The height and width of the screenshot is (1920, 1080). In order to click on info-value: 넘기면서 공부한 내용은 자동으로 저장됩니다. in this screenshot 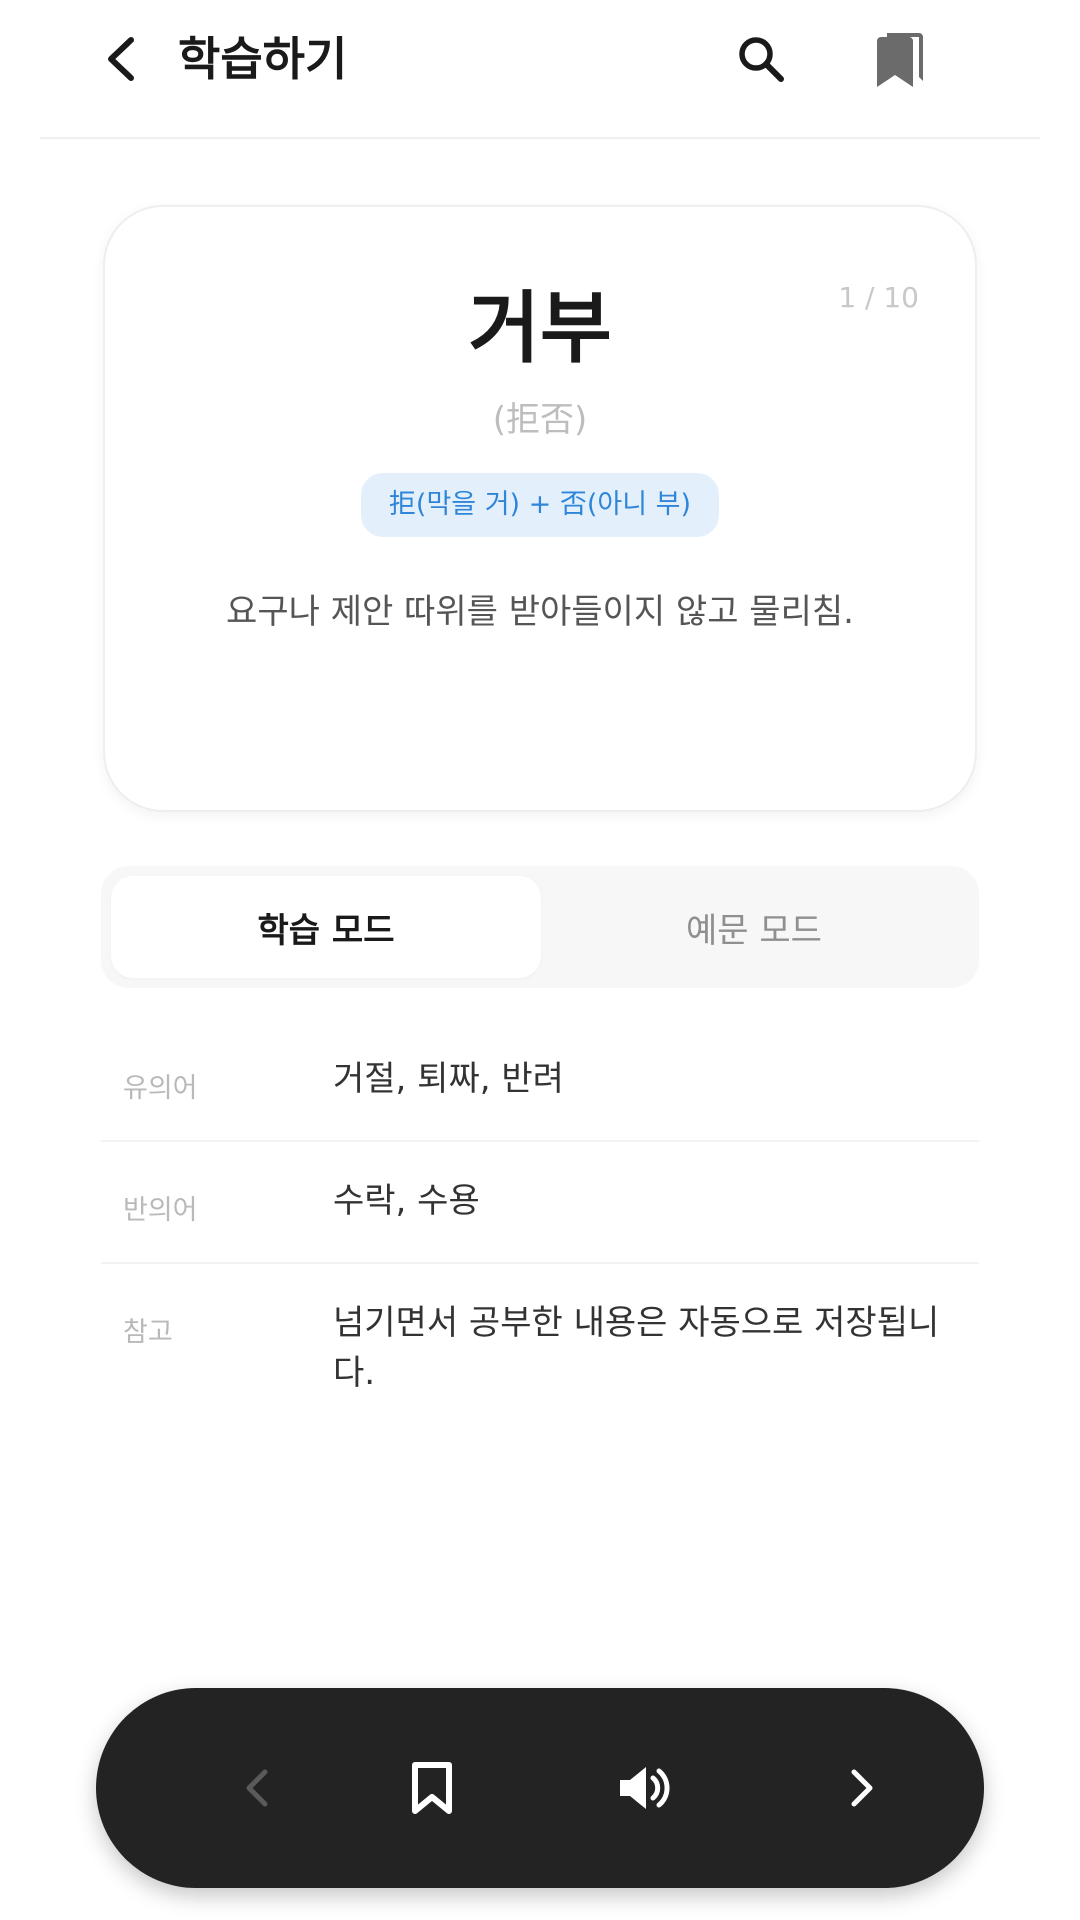, I will do `click(636, 1348)`.